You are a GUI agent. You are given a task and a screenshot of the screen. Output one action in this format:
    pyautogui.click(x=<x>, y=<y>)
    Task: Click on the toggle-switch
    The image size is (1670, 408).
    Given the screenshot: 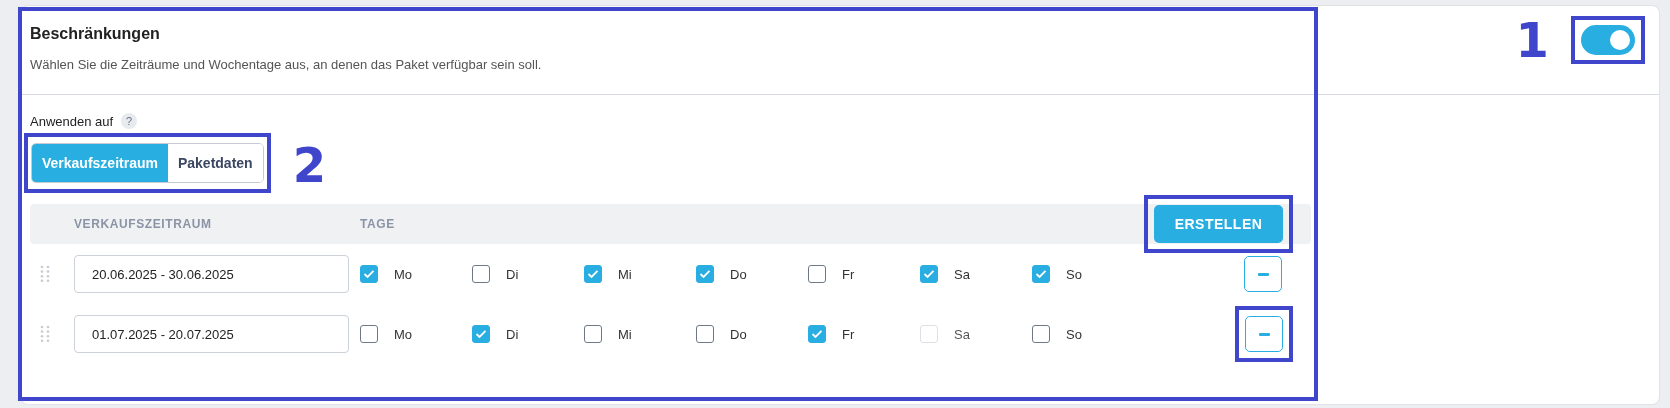 What is the action you would take?
    pyautogui.click(x=1608, y=40)
    